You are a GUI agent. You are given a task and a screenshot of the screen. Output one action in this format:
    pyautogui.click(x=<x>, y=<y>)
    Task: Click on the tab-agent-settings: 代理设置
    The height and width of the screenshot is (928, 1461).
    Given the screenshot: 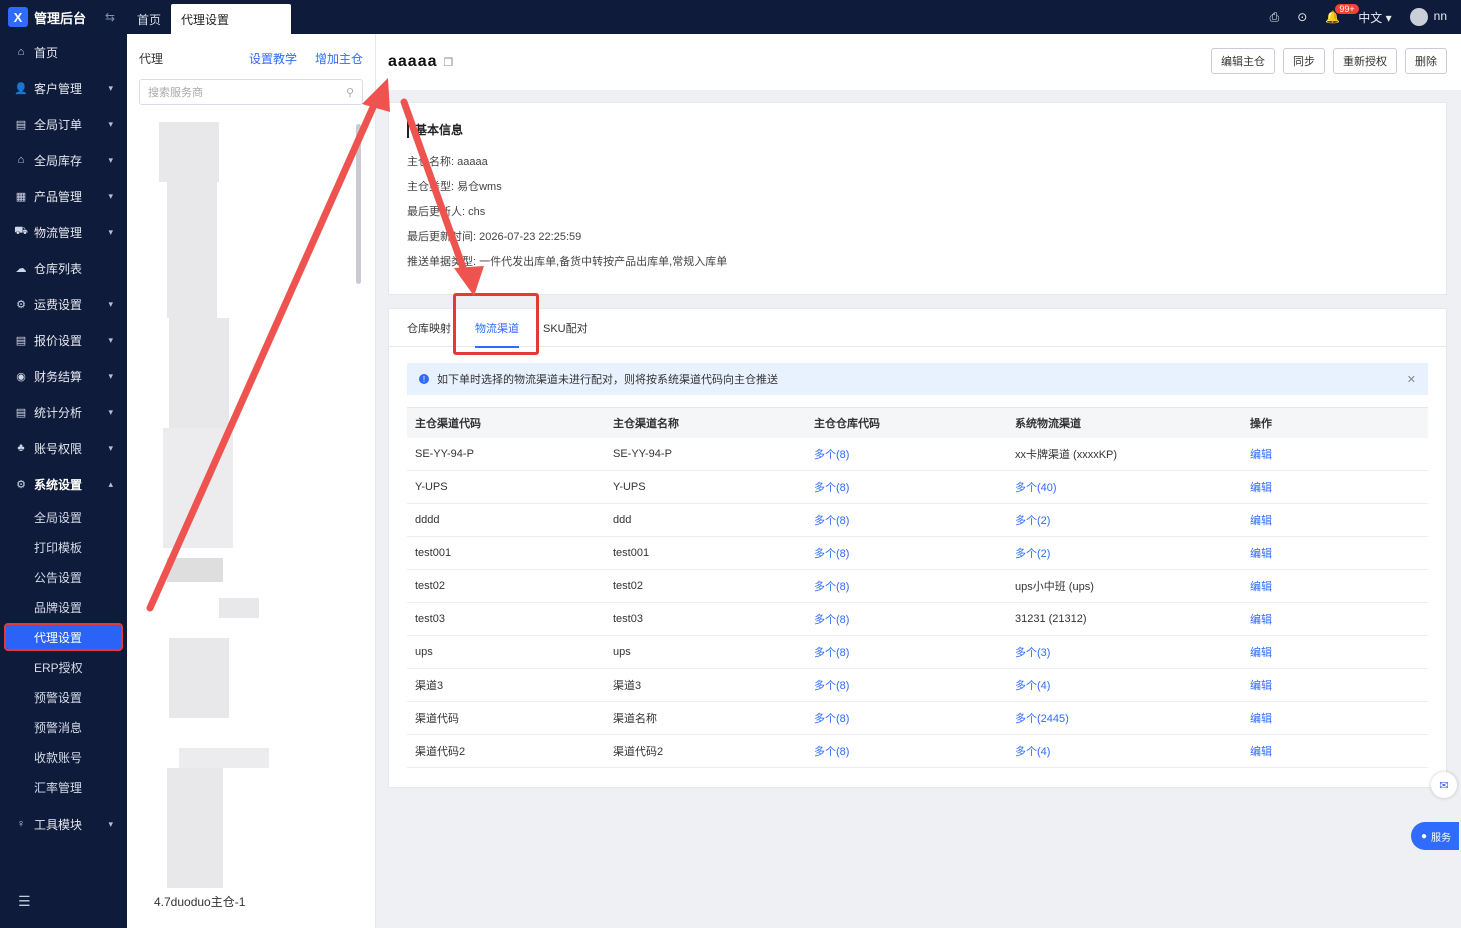 What is the action you would take?
    pyautogui.click(x=231, y=19)
    